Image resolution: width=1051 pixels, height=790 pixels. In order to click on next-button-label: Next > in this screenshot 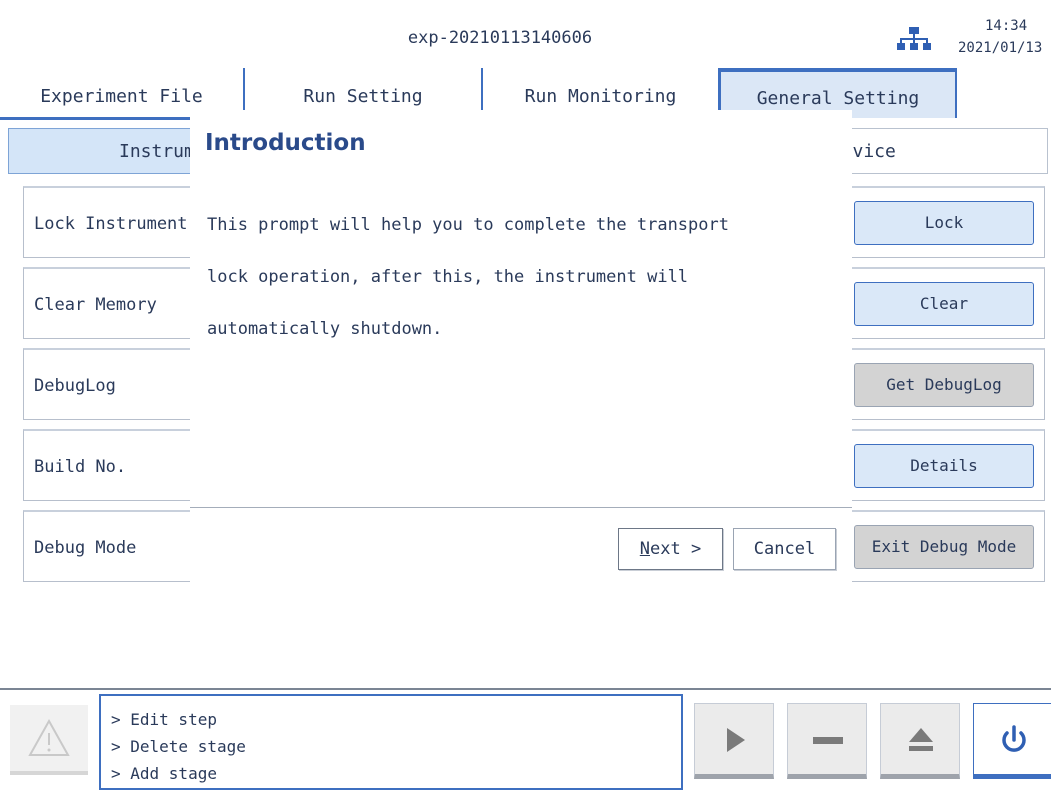, I will do `click(670, 549)`.